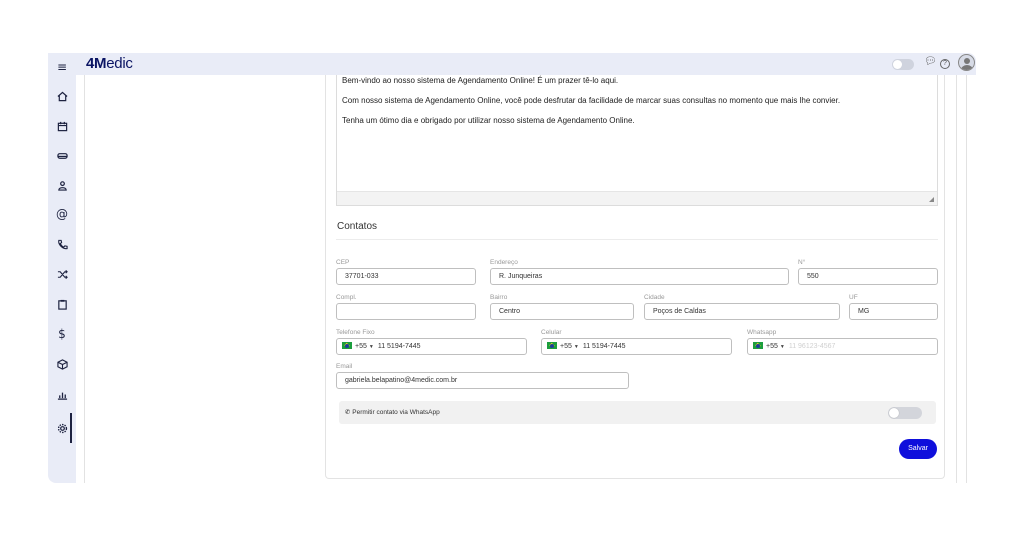 This screenshot has height=538, width=1024. Describe the element at coordinates (62, 155) in the screenshot. I see `sofa-icon` at that location.